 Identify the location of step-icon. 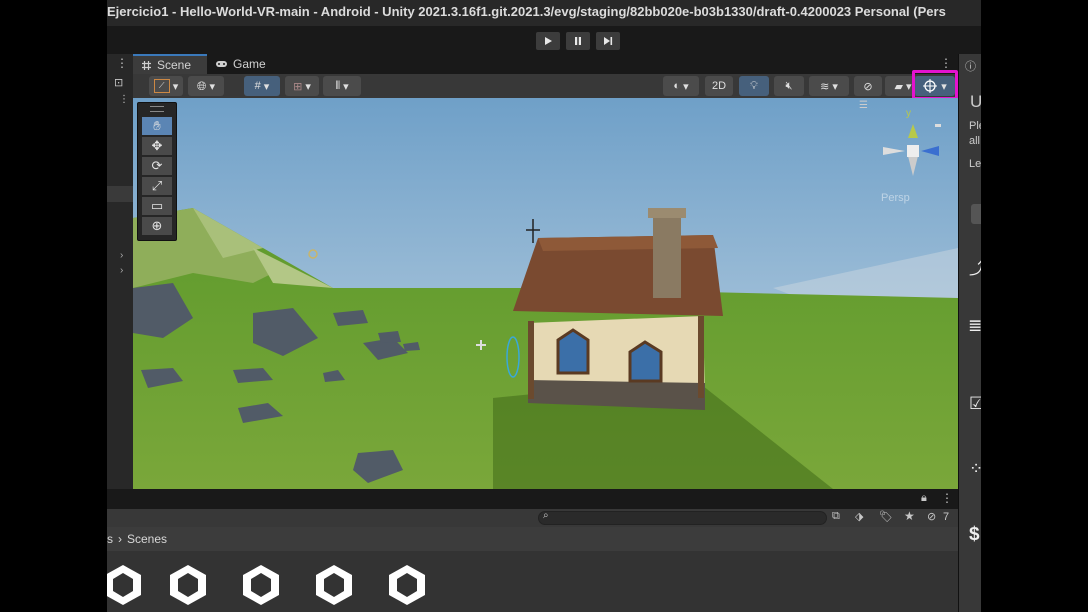
(608, 41).